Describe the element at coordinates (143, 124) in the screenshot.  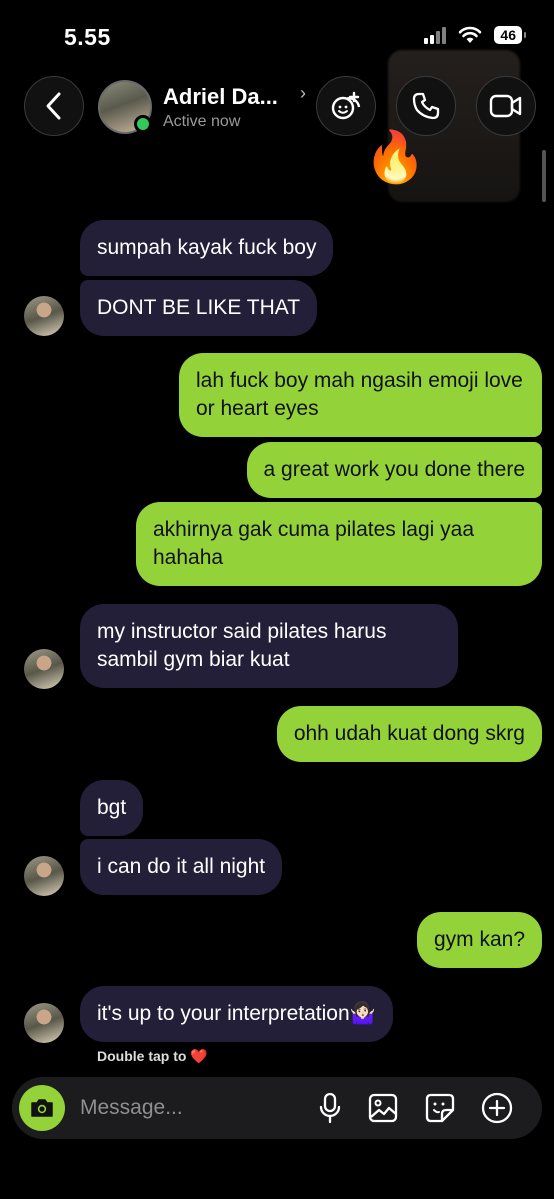
I see `online-indicator` at that location.